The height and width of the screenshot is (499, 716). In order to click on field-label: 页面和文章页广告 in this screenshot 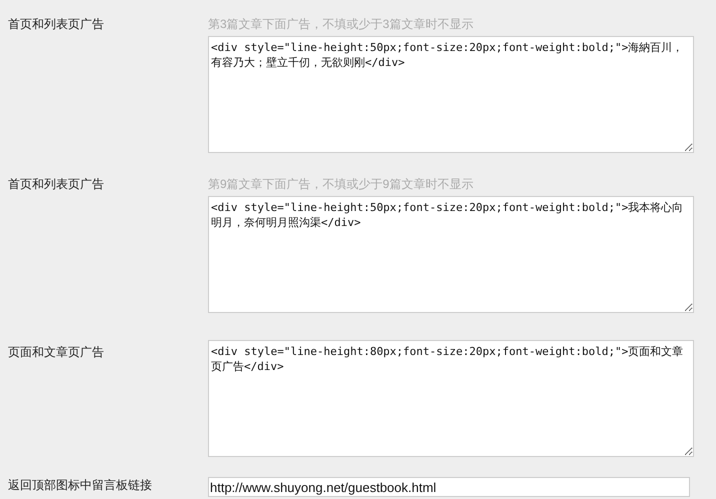, I will do `click(56, 352)`.